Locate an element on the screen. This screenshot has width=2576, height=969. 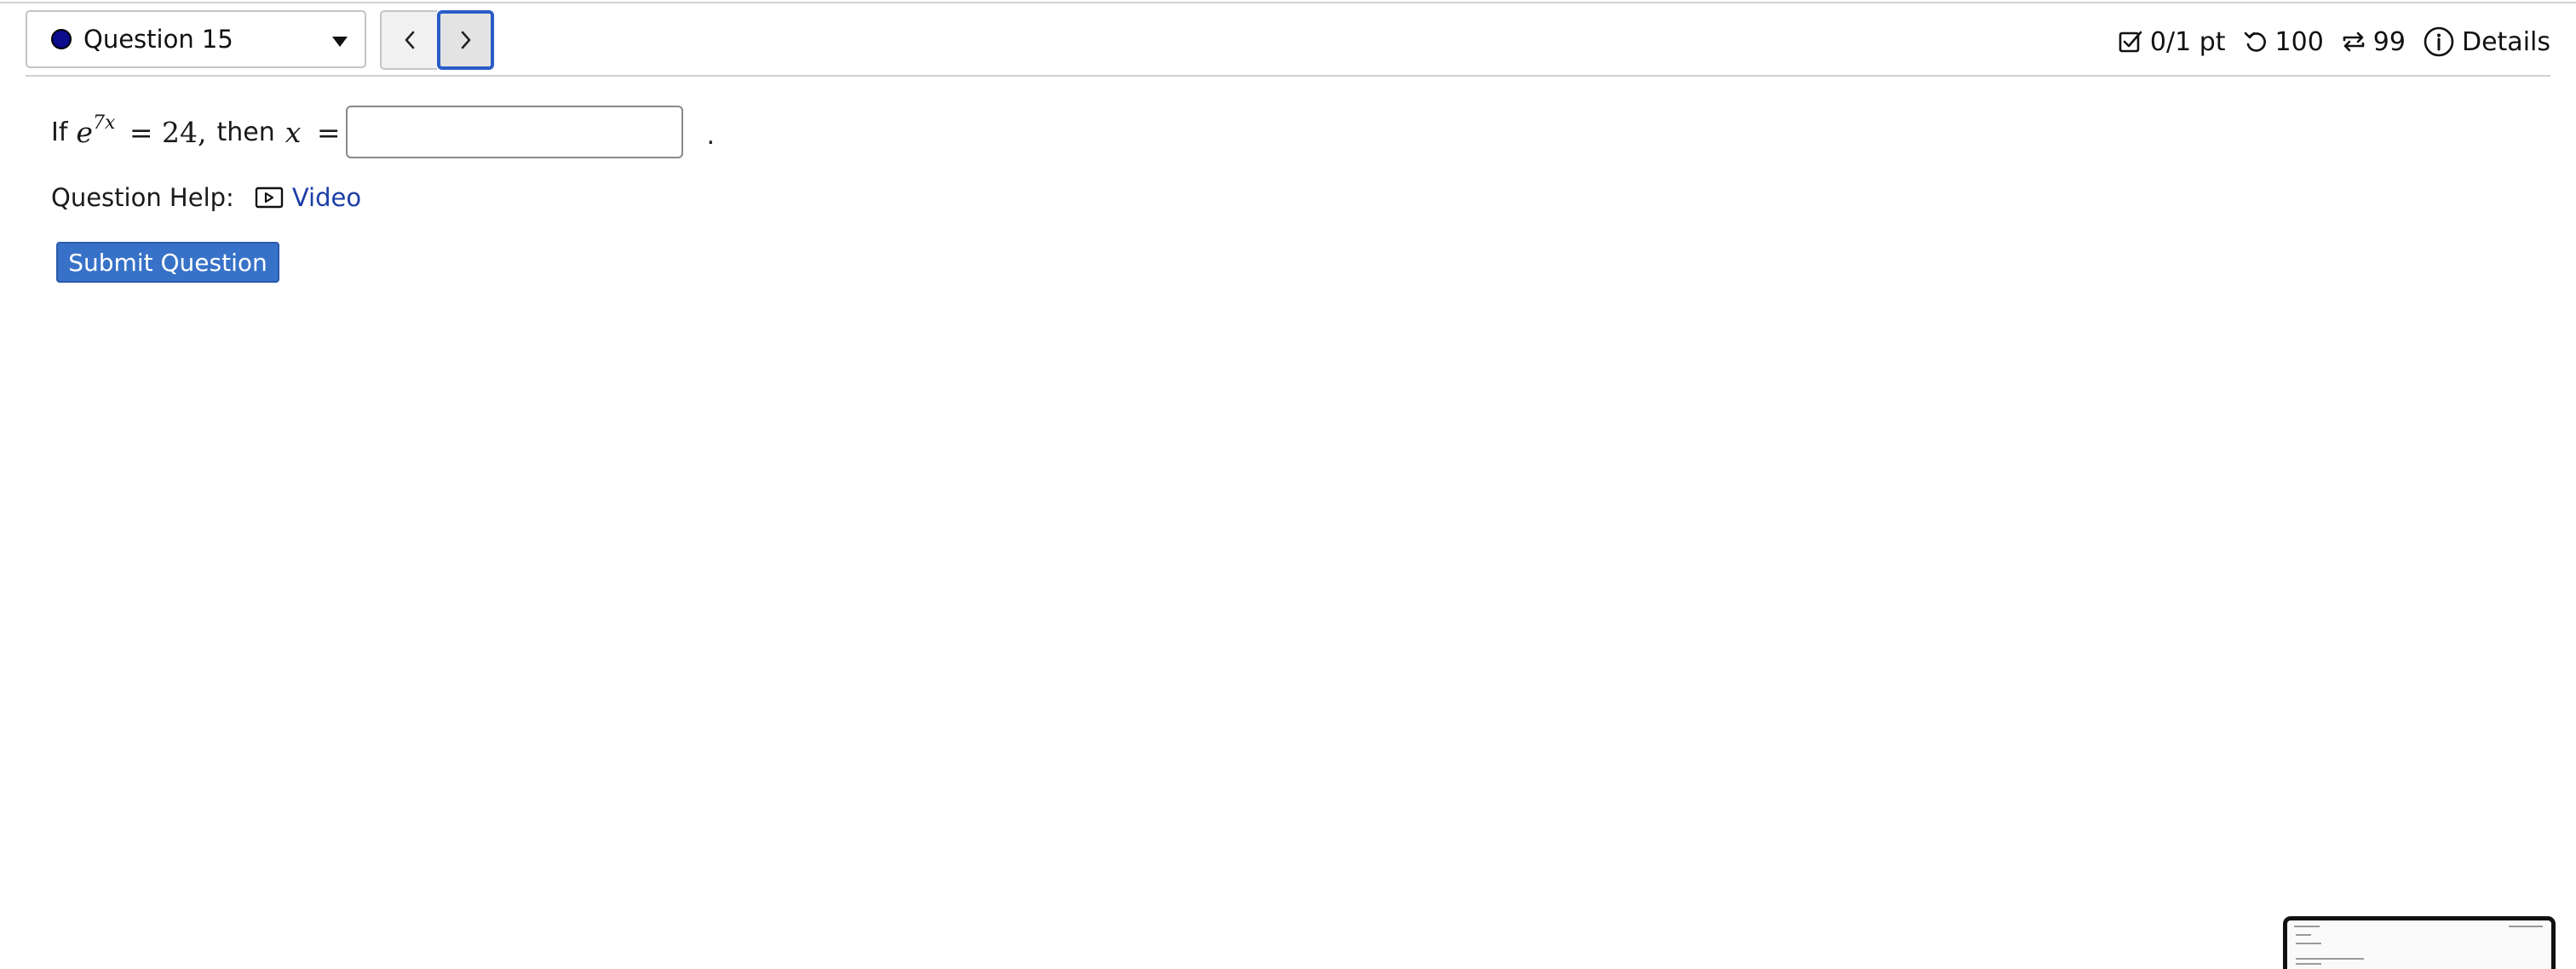
video-play-icon is located at coordinates (269, 197).